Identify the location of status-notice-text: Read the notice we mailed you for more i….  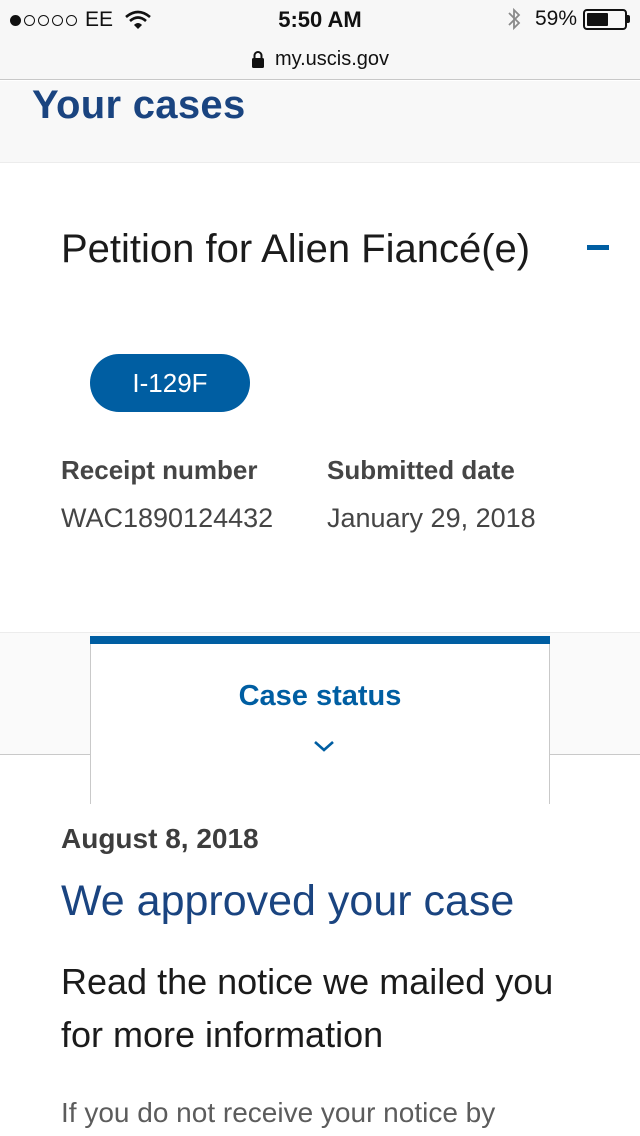
(307, 1008).